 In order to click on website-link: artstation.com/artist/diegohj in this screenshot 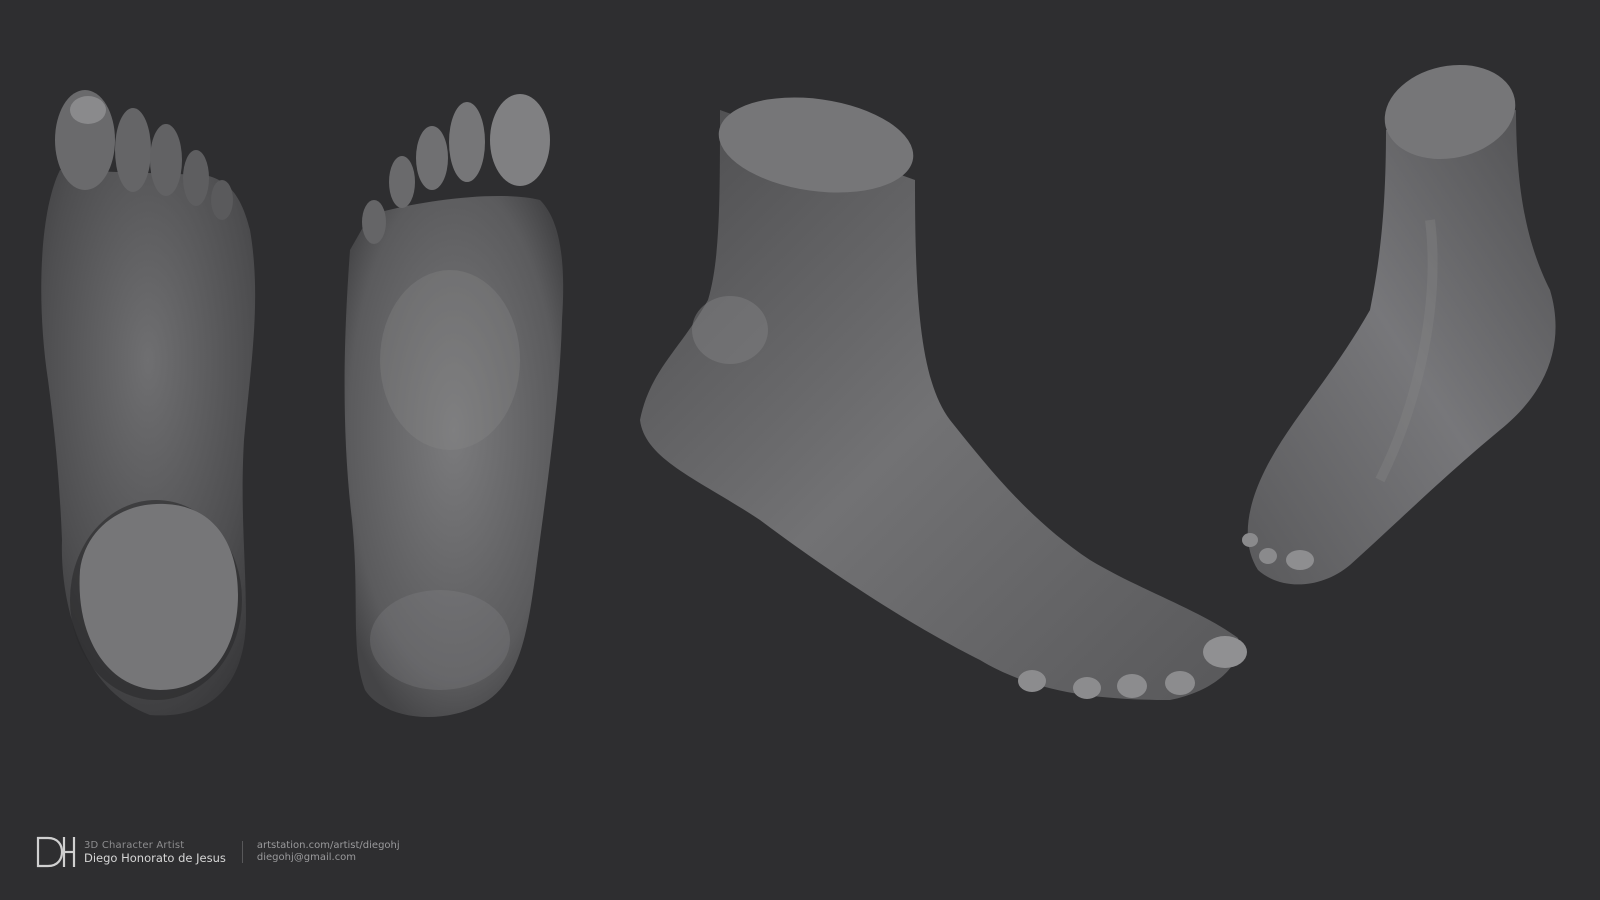, I will do `click(328, 846)`.